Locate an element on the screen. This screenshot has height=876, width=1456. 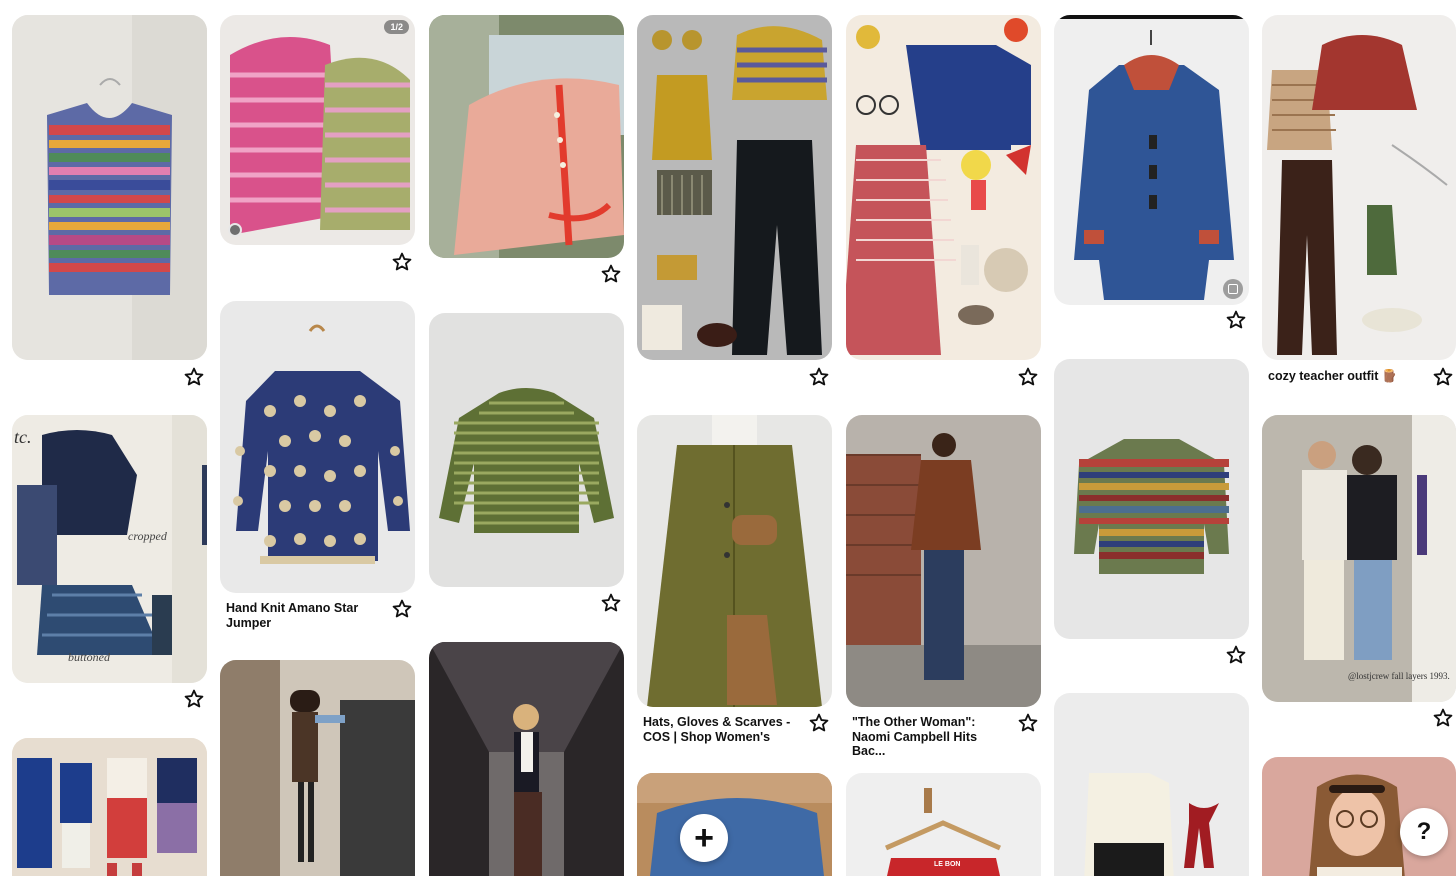
tunnel-woman-illustration is located at coordinates (526, 759).